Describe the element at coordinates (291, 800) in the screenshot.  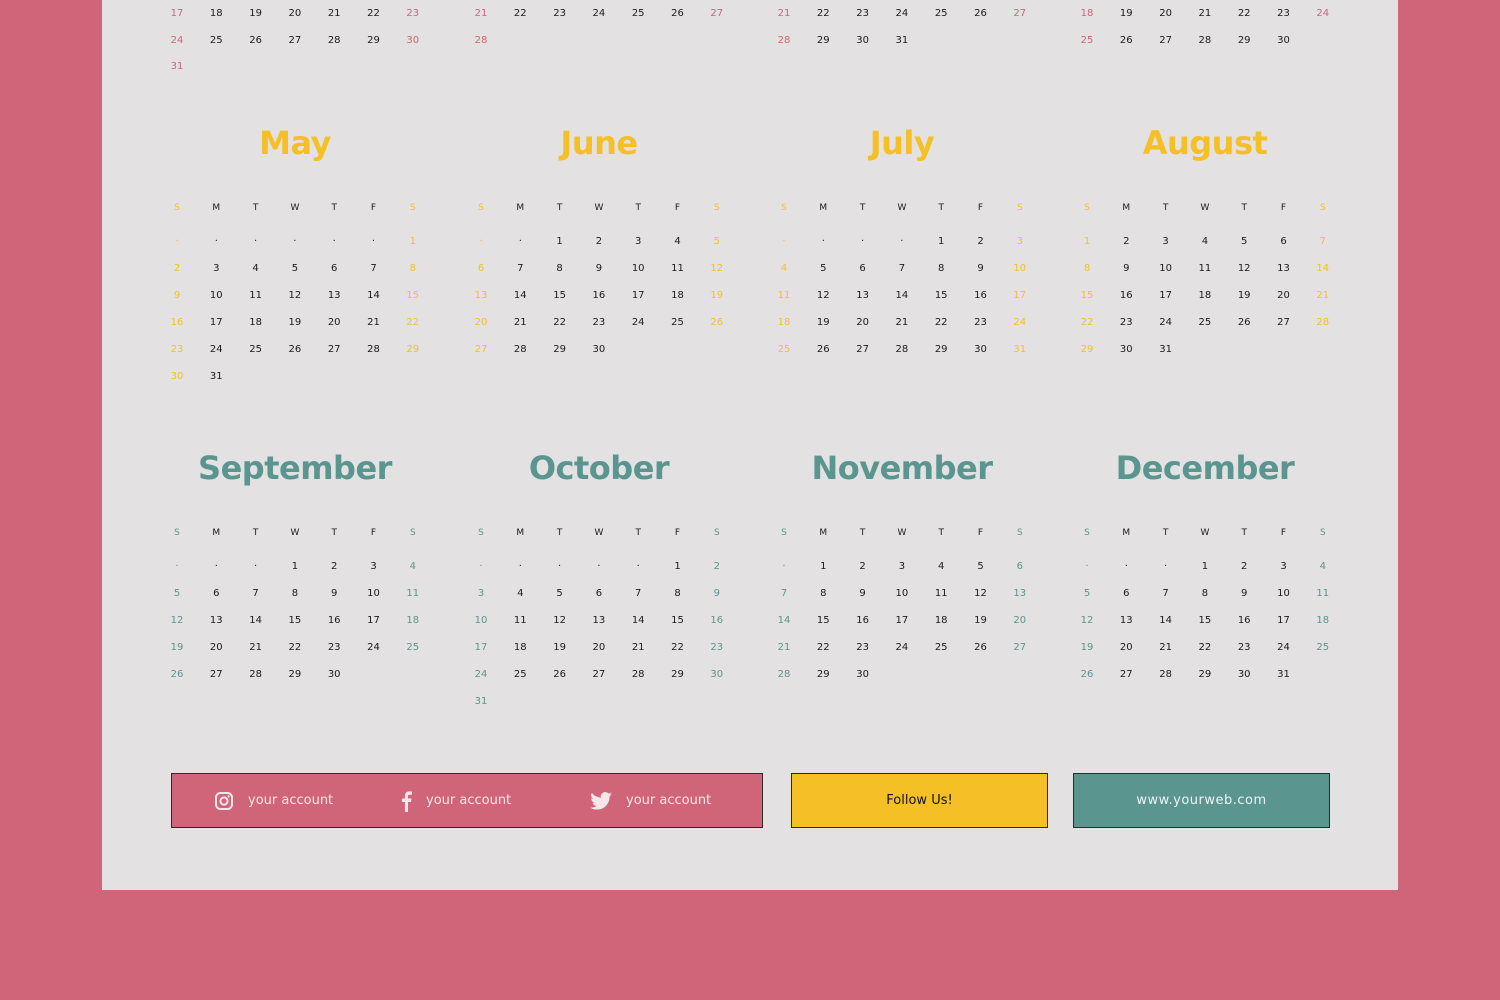
I see `instagram-account: your account` at that location.